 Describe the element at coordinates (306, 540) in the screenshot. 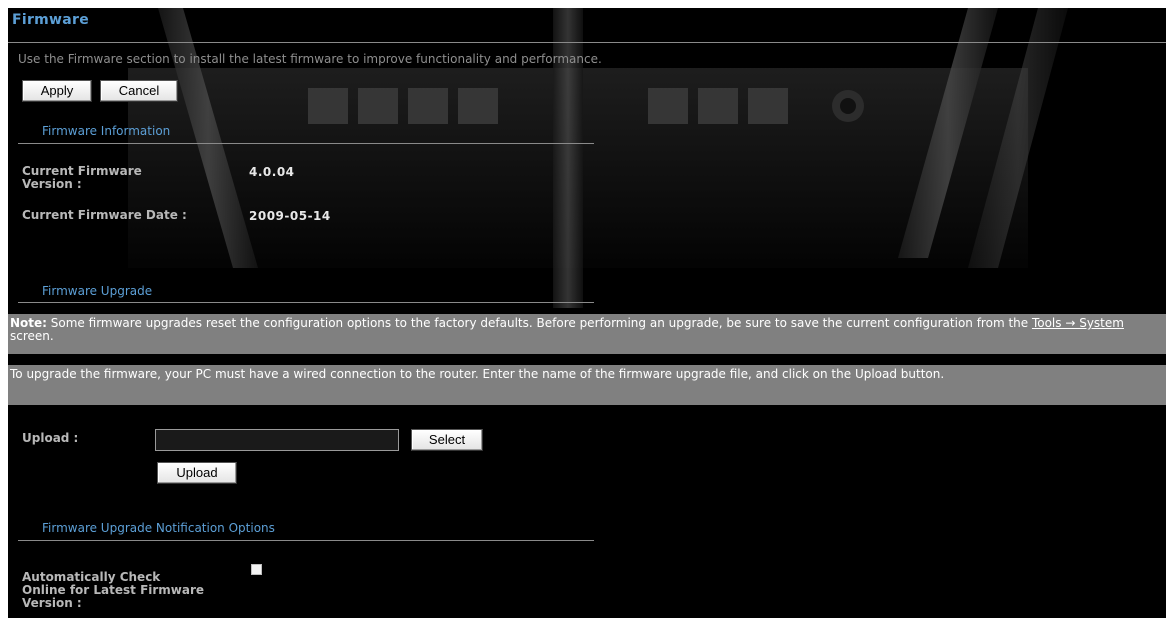

I see `notification-options-divider` at that location.